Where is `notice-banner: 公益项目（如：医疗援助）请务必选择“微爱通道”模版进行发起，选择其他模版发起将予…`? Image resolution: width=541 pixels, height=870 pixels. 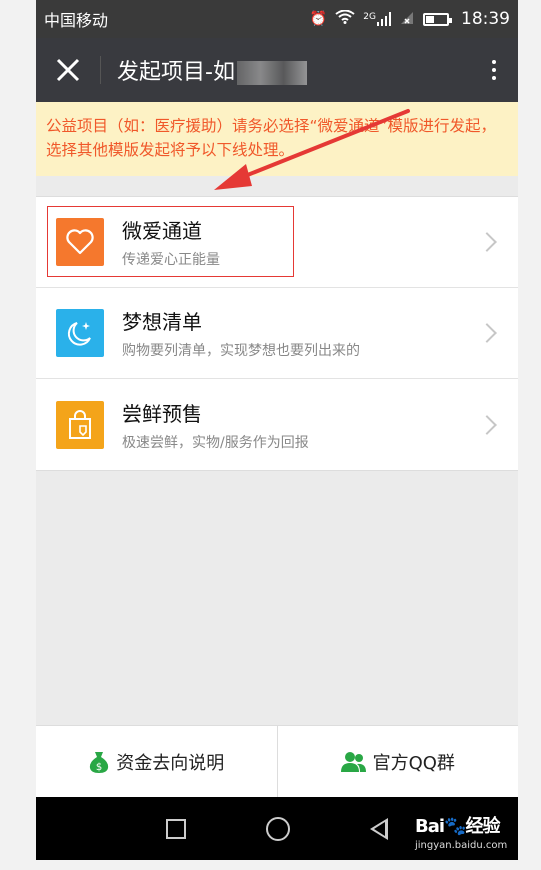
notice-banner: 公益项目（如：医疗援助）请务必选择“微爱通道”模版进行发起，选择其他模版发起将予… is located at coordinates (277, 139).